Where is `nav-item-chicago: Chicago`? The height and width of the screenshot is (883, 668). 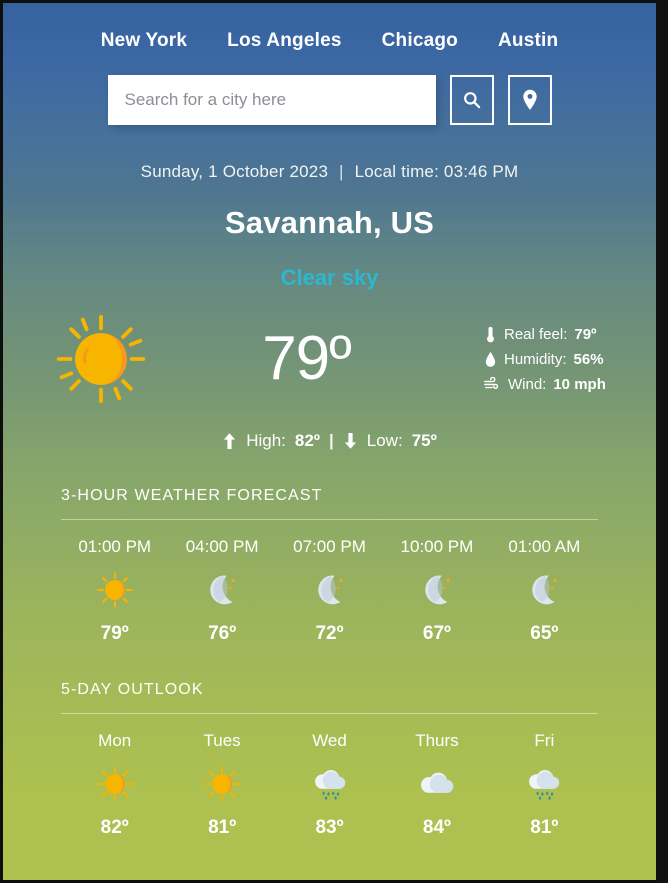
nav-item-chicago: Chicago is located at coordinates (420, 41).